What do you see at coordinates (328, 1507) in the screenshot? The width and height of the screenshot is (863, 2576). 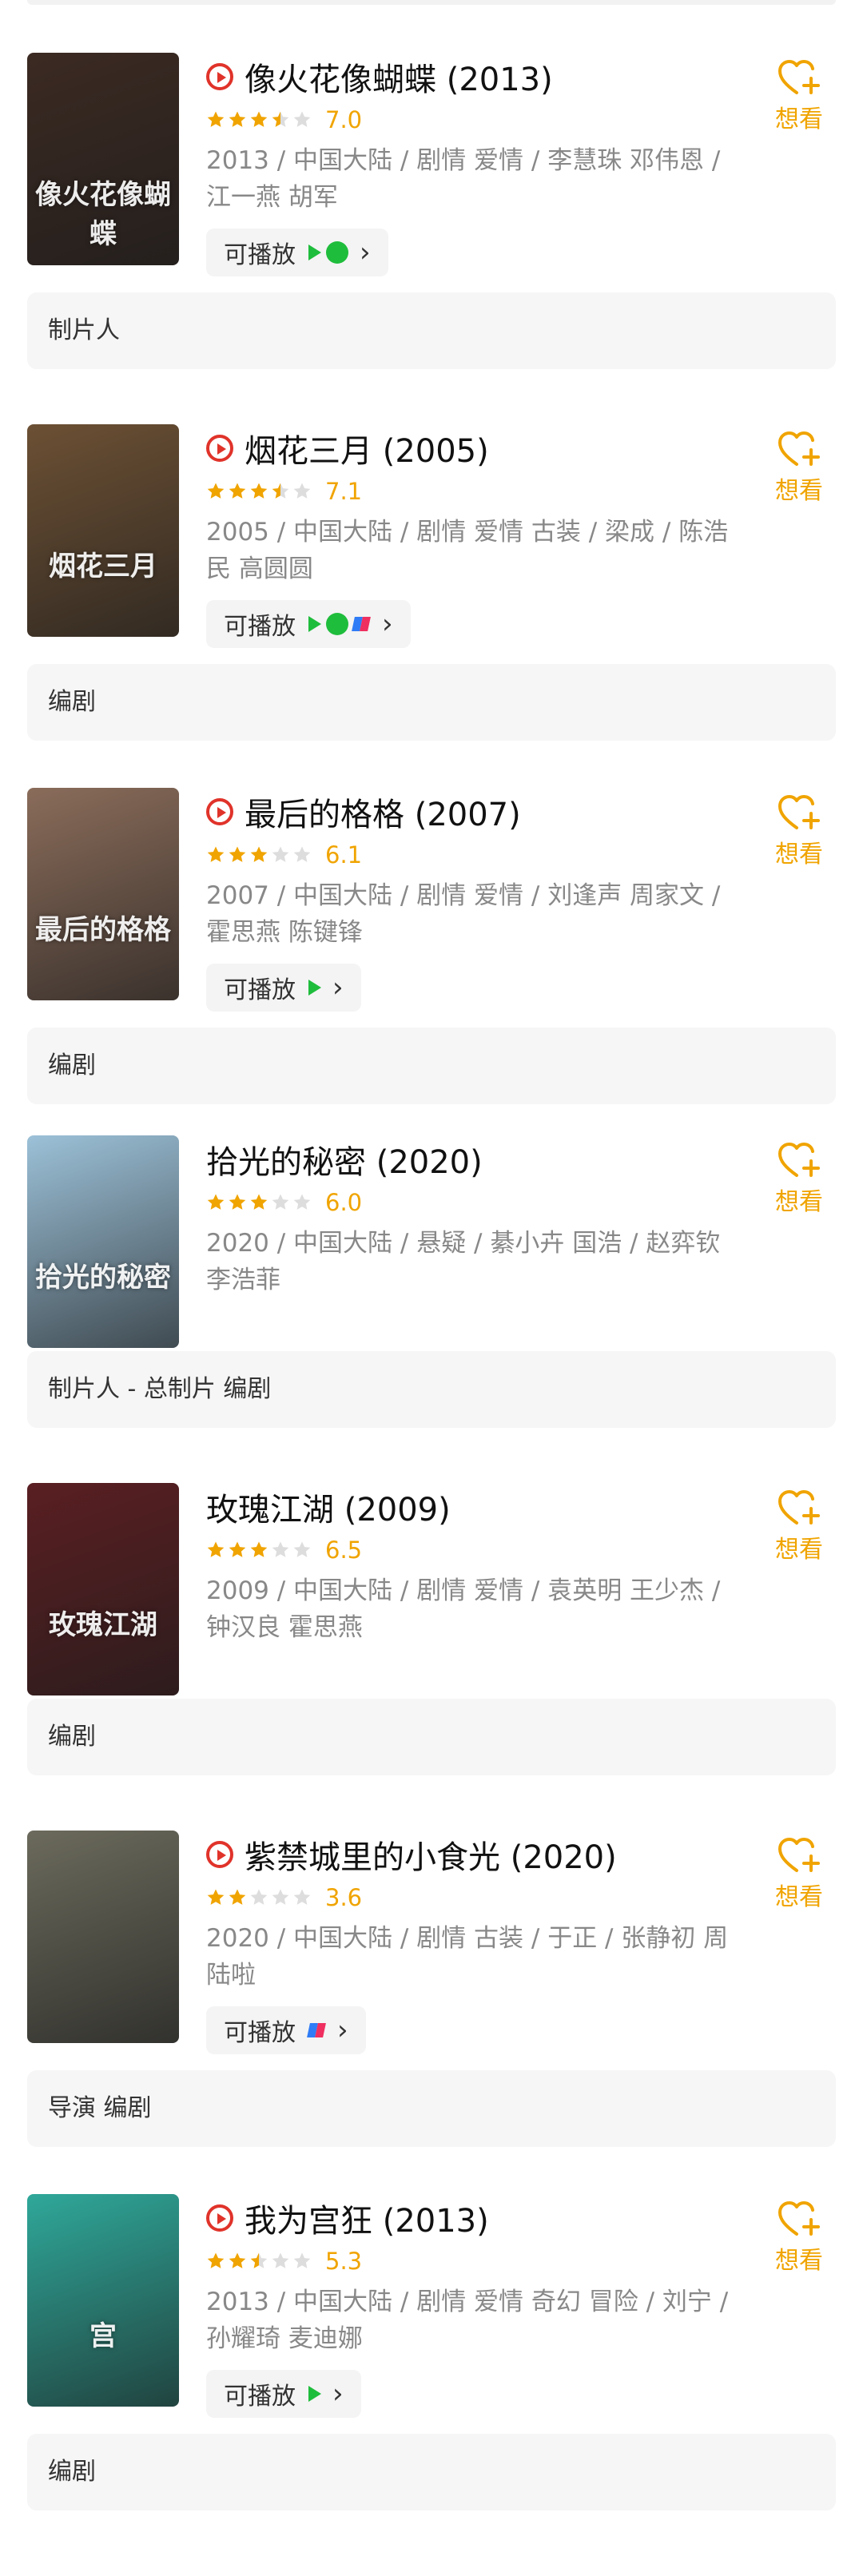 I see `movie-title: 玫瑰江湖 (2009)` at bounding box center [328, 1507].